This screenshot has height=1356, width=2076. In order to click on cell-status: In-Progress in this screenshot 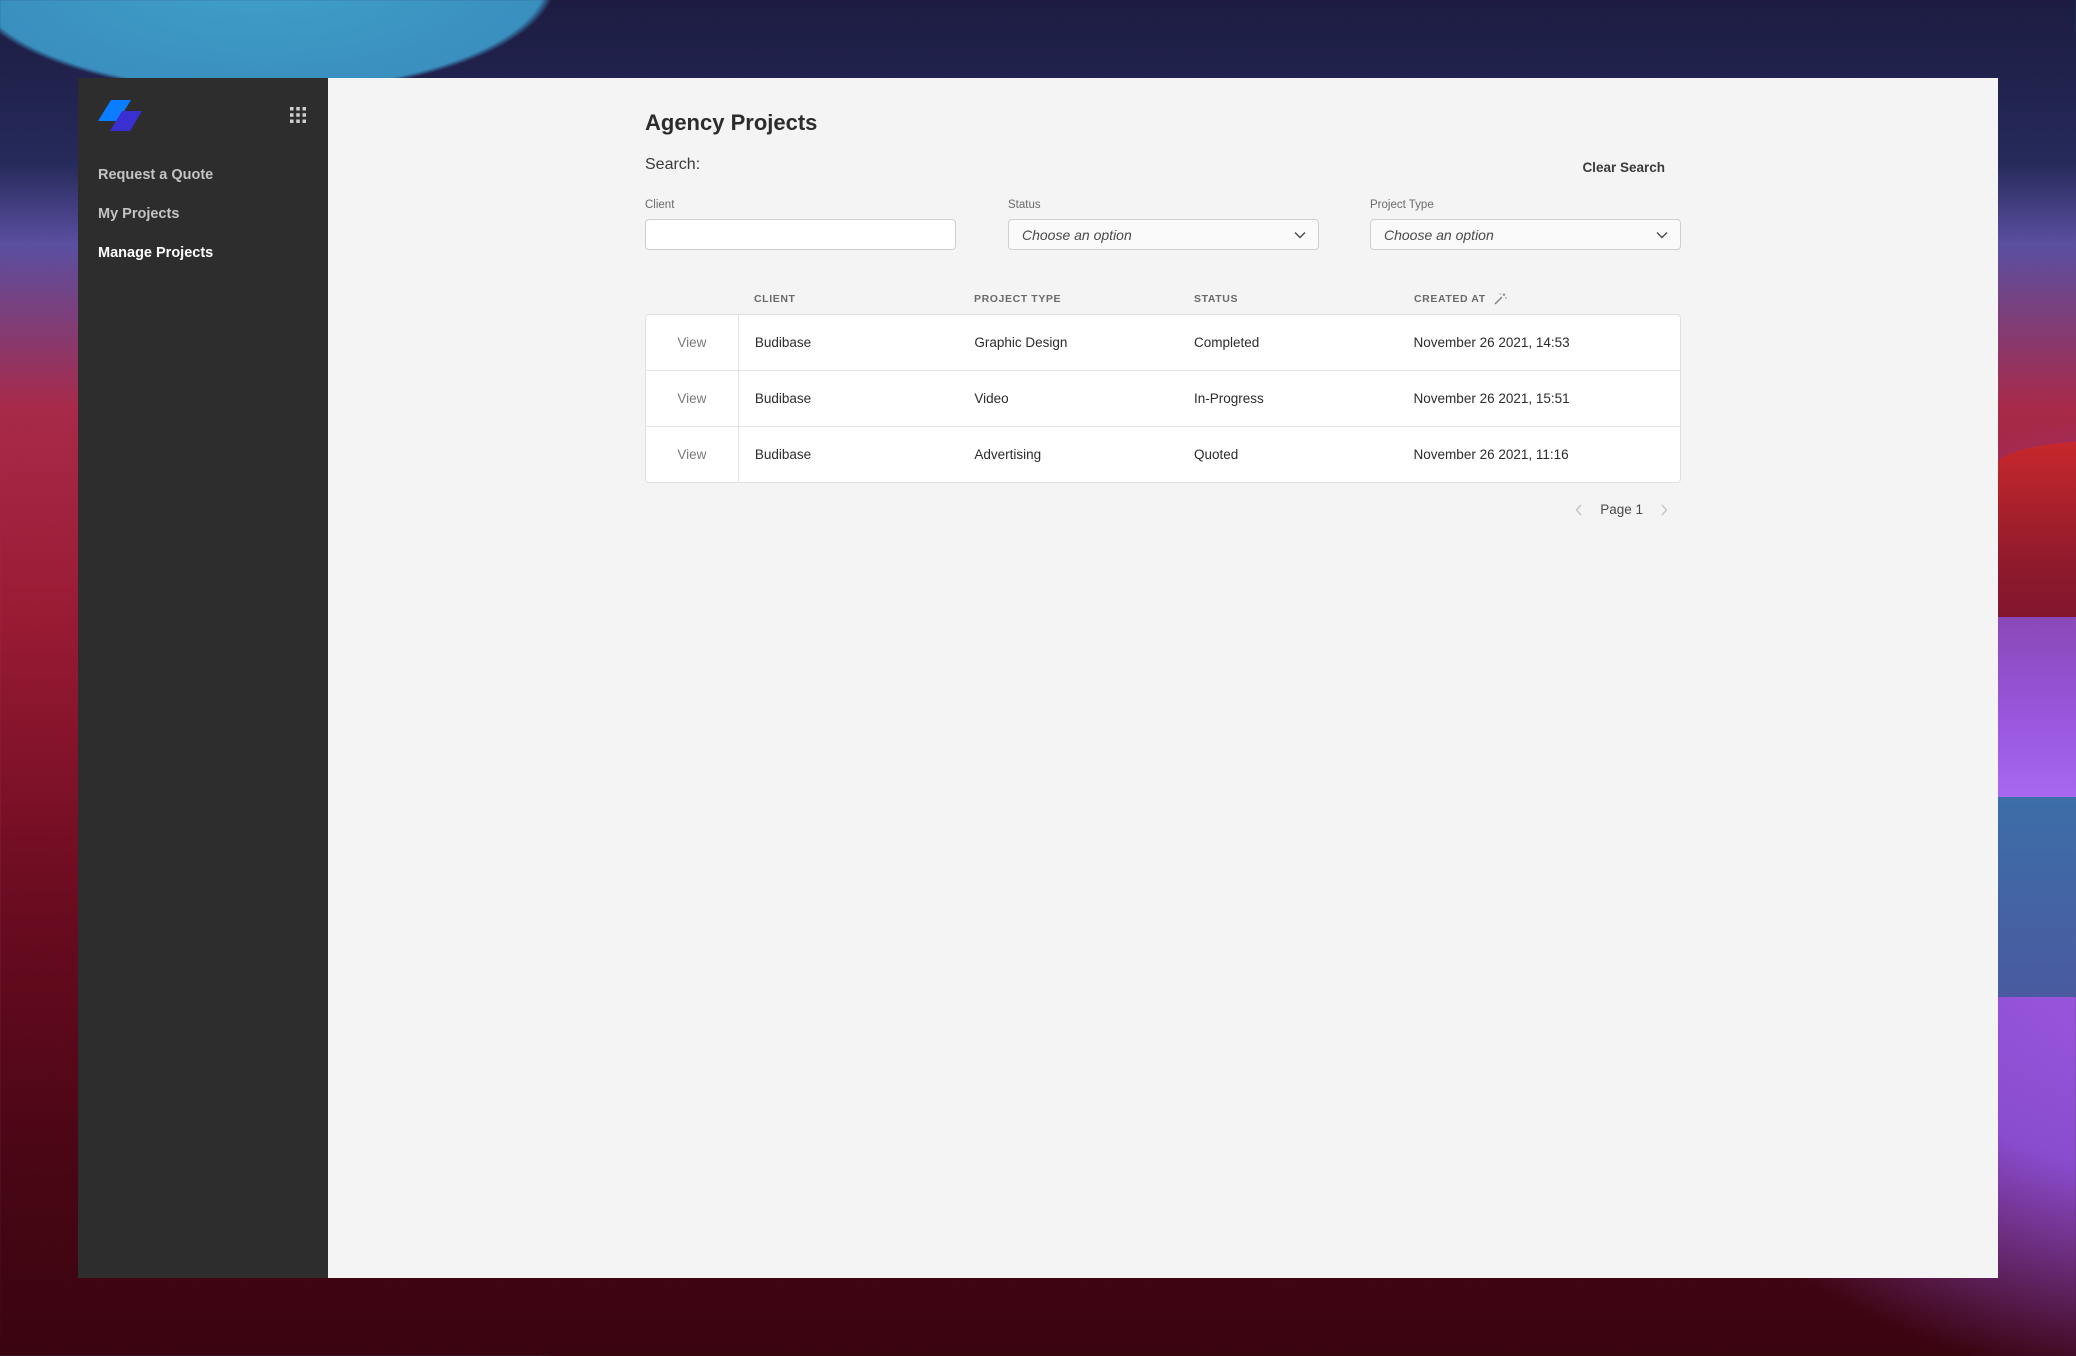, I will do `click(1228, 398)`.